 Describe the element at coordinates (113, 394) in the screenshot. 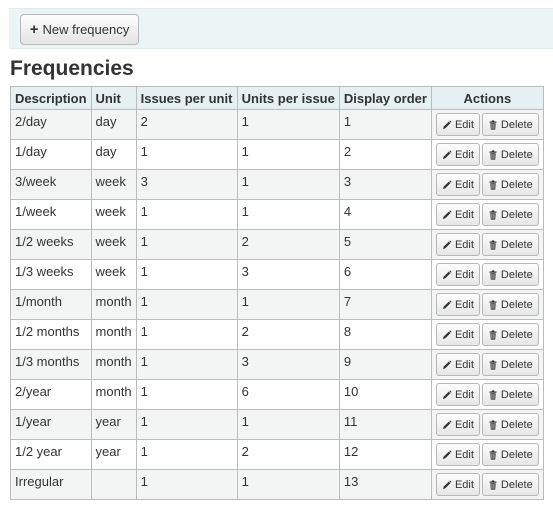

I see `unit-cell: month` at that location.